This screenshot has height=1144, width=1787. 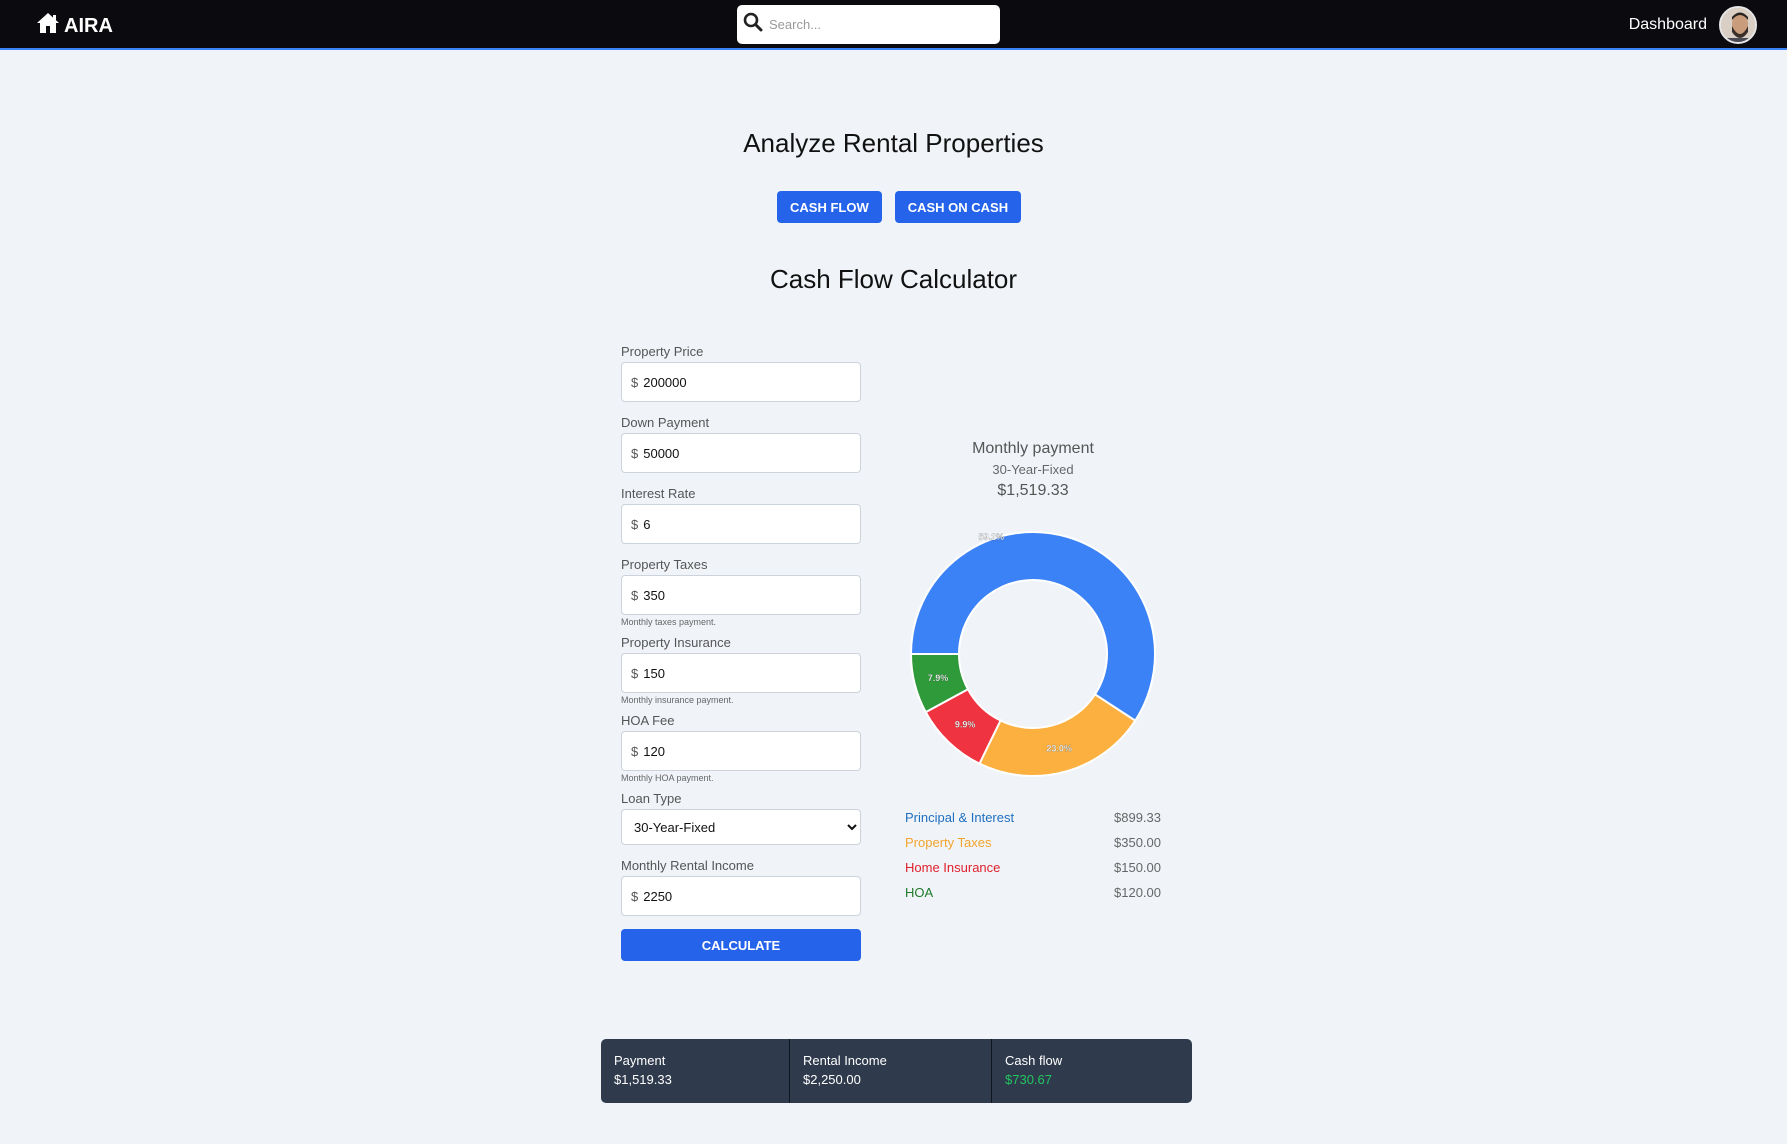 I want to click on hoa-fee-input, so click(x=743, y=751).